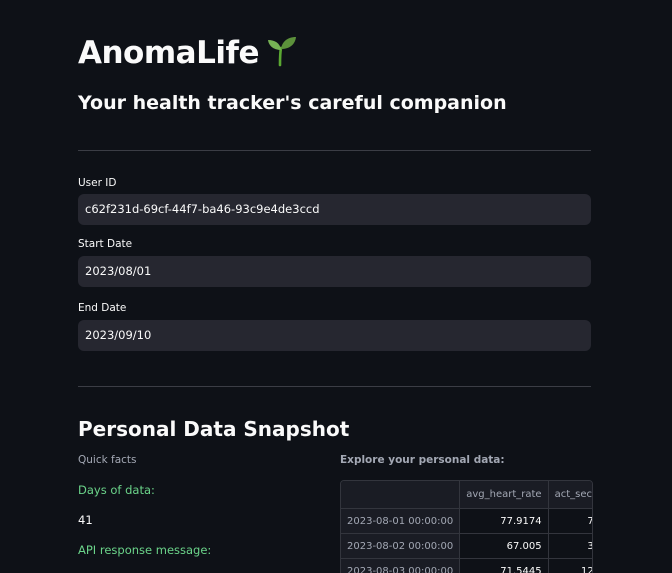 The width and height of the screenshot is (672, 573). I want to click on table-cell: 71.5445, so click(504, 565).